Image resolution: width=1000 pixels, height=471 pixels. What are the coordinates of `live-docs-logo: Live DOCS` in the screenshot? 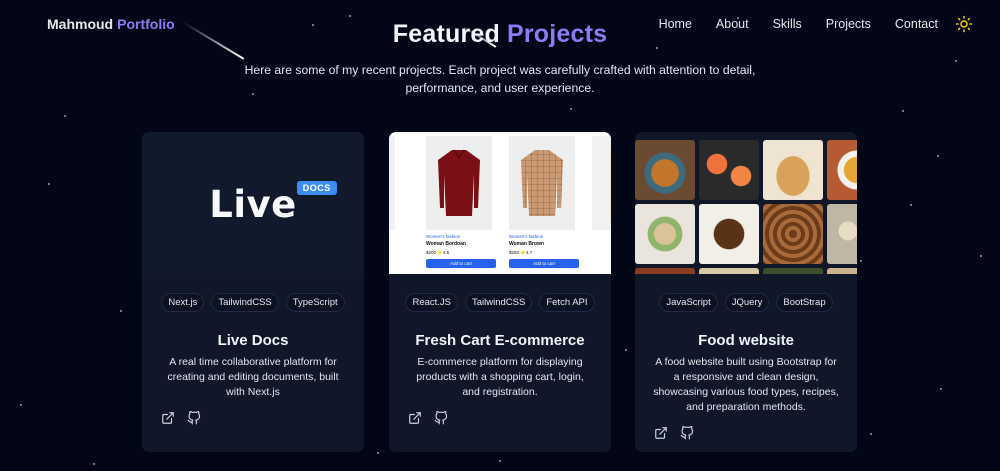 It's located at (273, 203).